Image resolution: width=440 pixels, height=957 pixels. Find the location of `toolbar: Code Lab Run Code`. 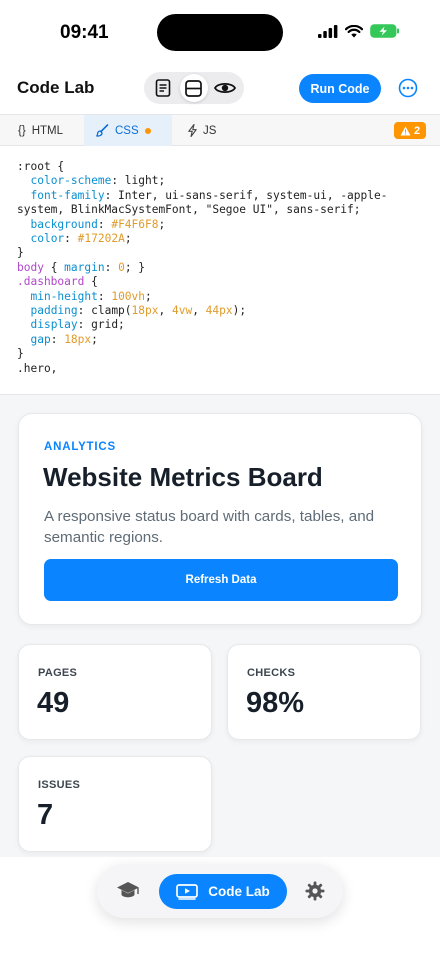

toolbar: Code Lab Run Code is located at coordinates (220, 88).